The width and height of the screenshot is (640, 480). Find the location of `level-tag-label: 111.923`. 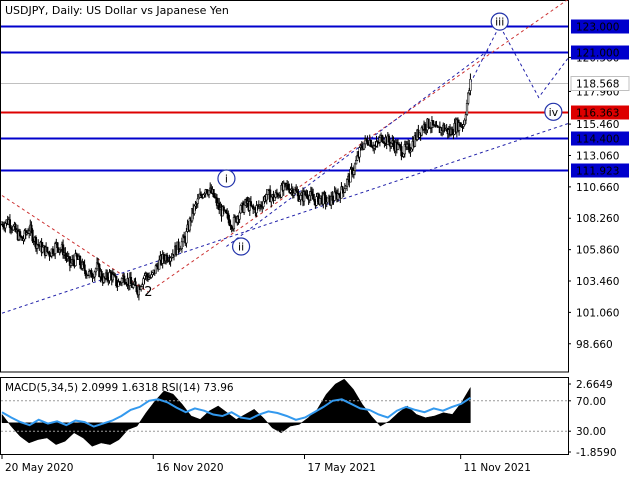

level-tag-label: 111.923 is located at coordinates (597, 172).